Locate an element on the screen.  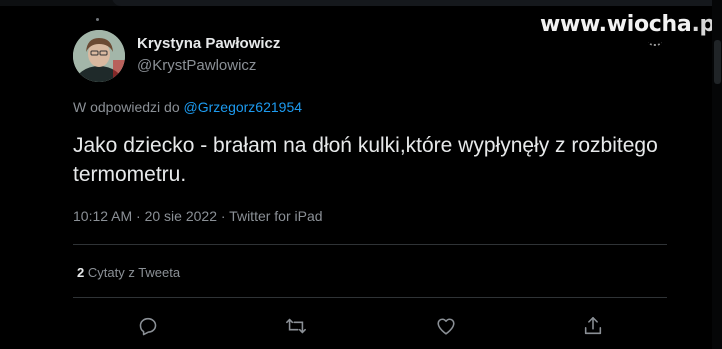
top-bar-edge is located at coordinates (417, 3).